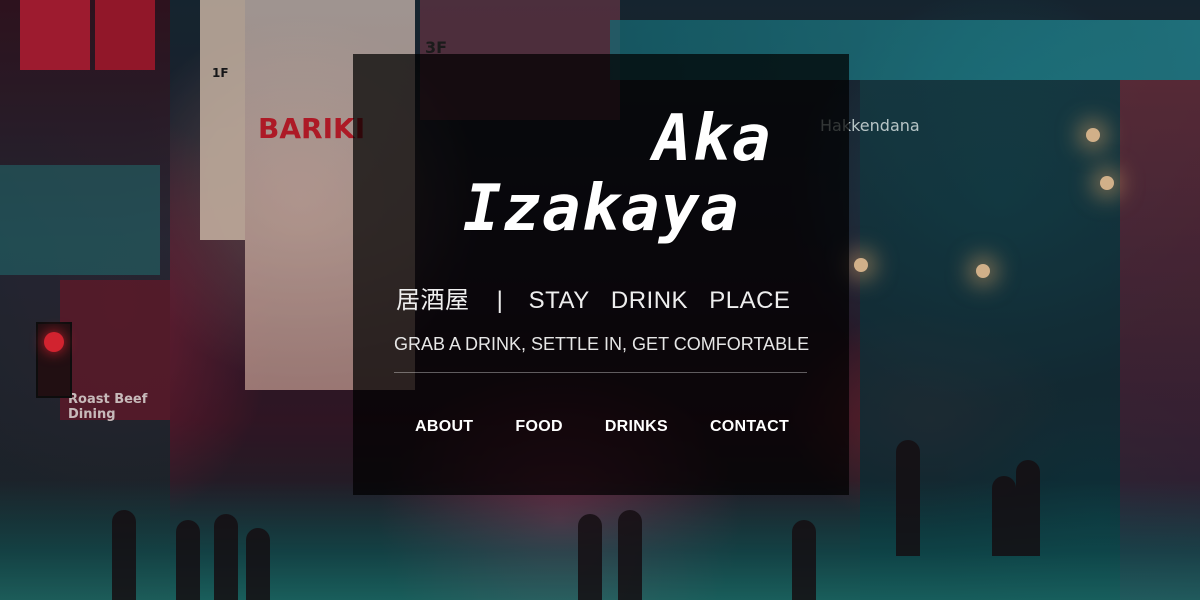 This screenshot has width=1200, height=600. I want to click on tagline: 居酒屋 | STAY DRINK PLACE, so click(600, 297).